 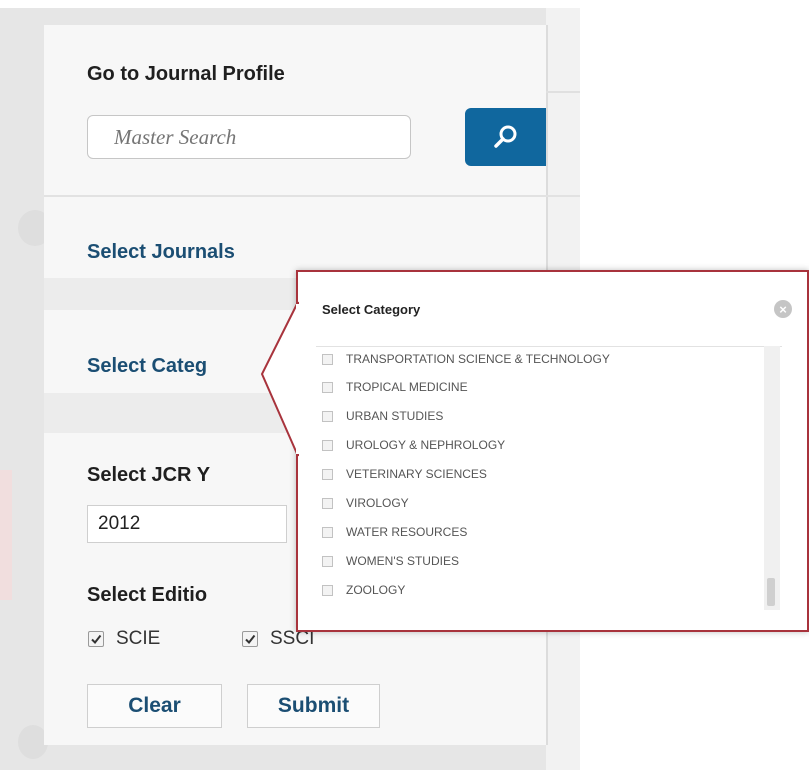 I want to click on edition-checkbox-scie: SCIE, so click(x=124, y=639).